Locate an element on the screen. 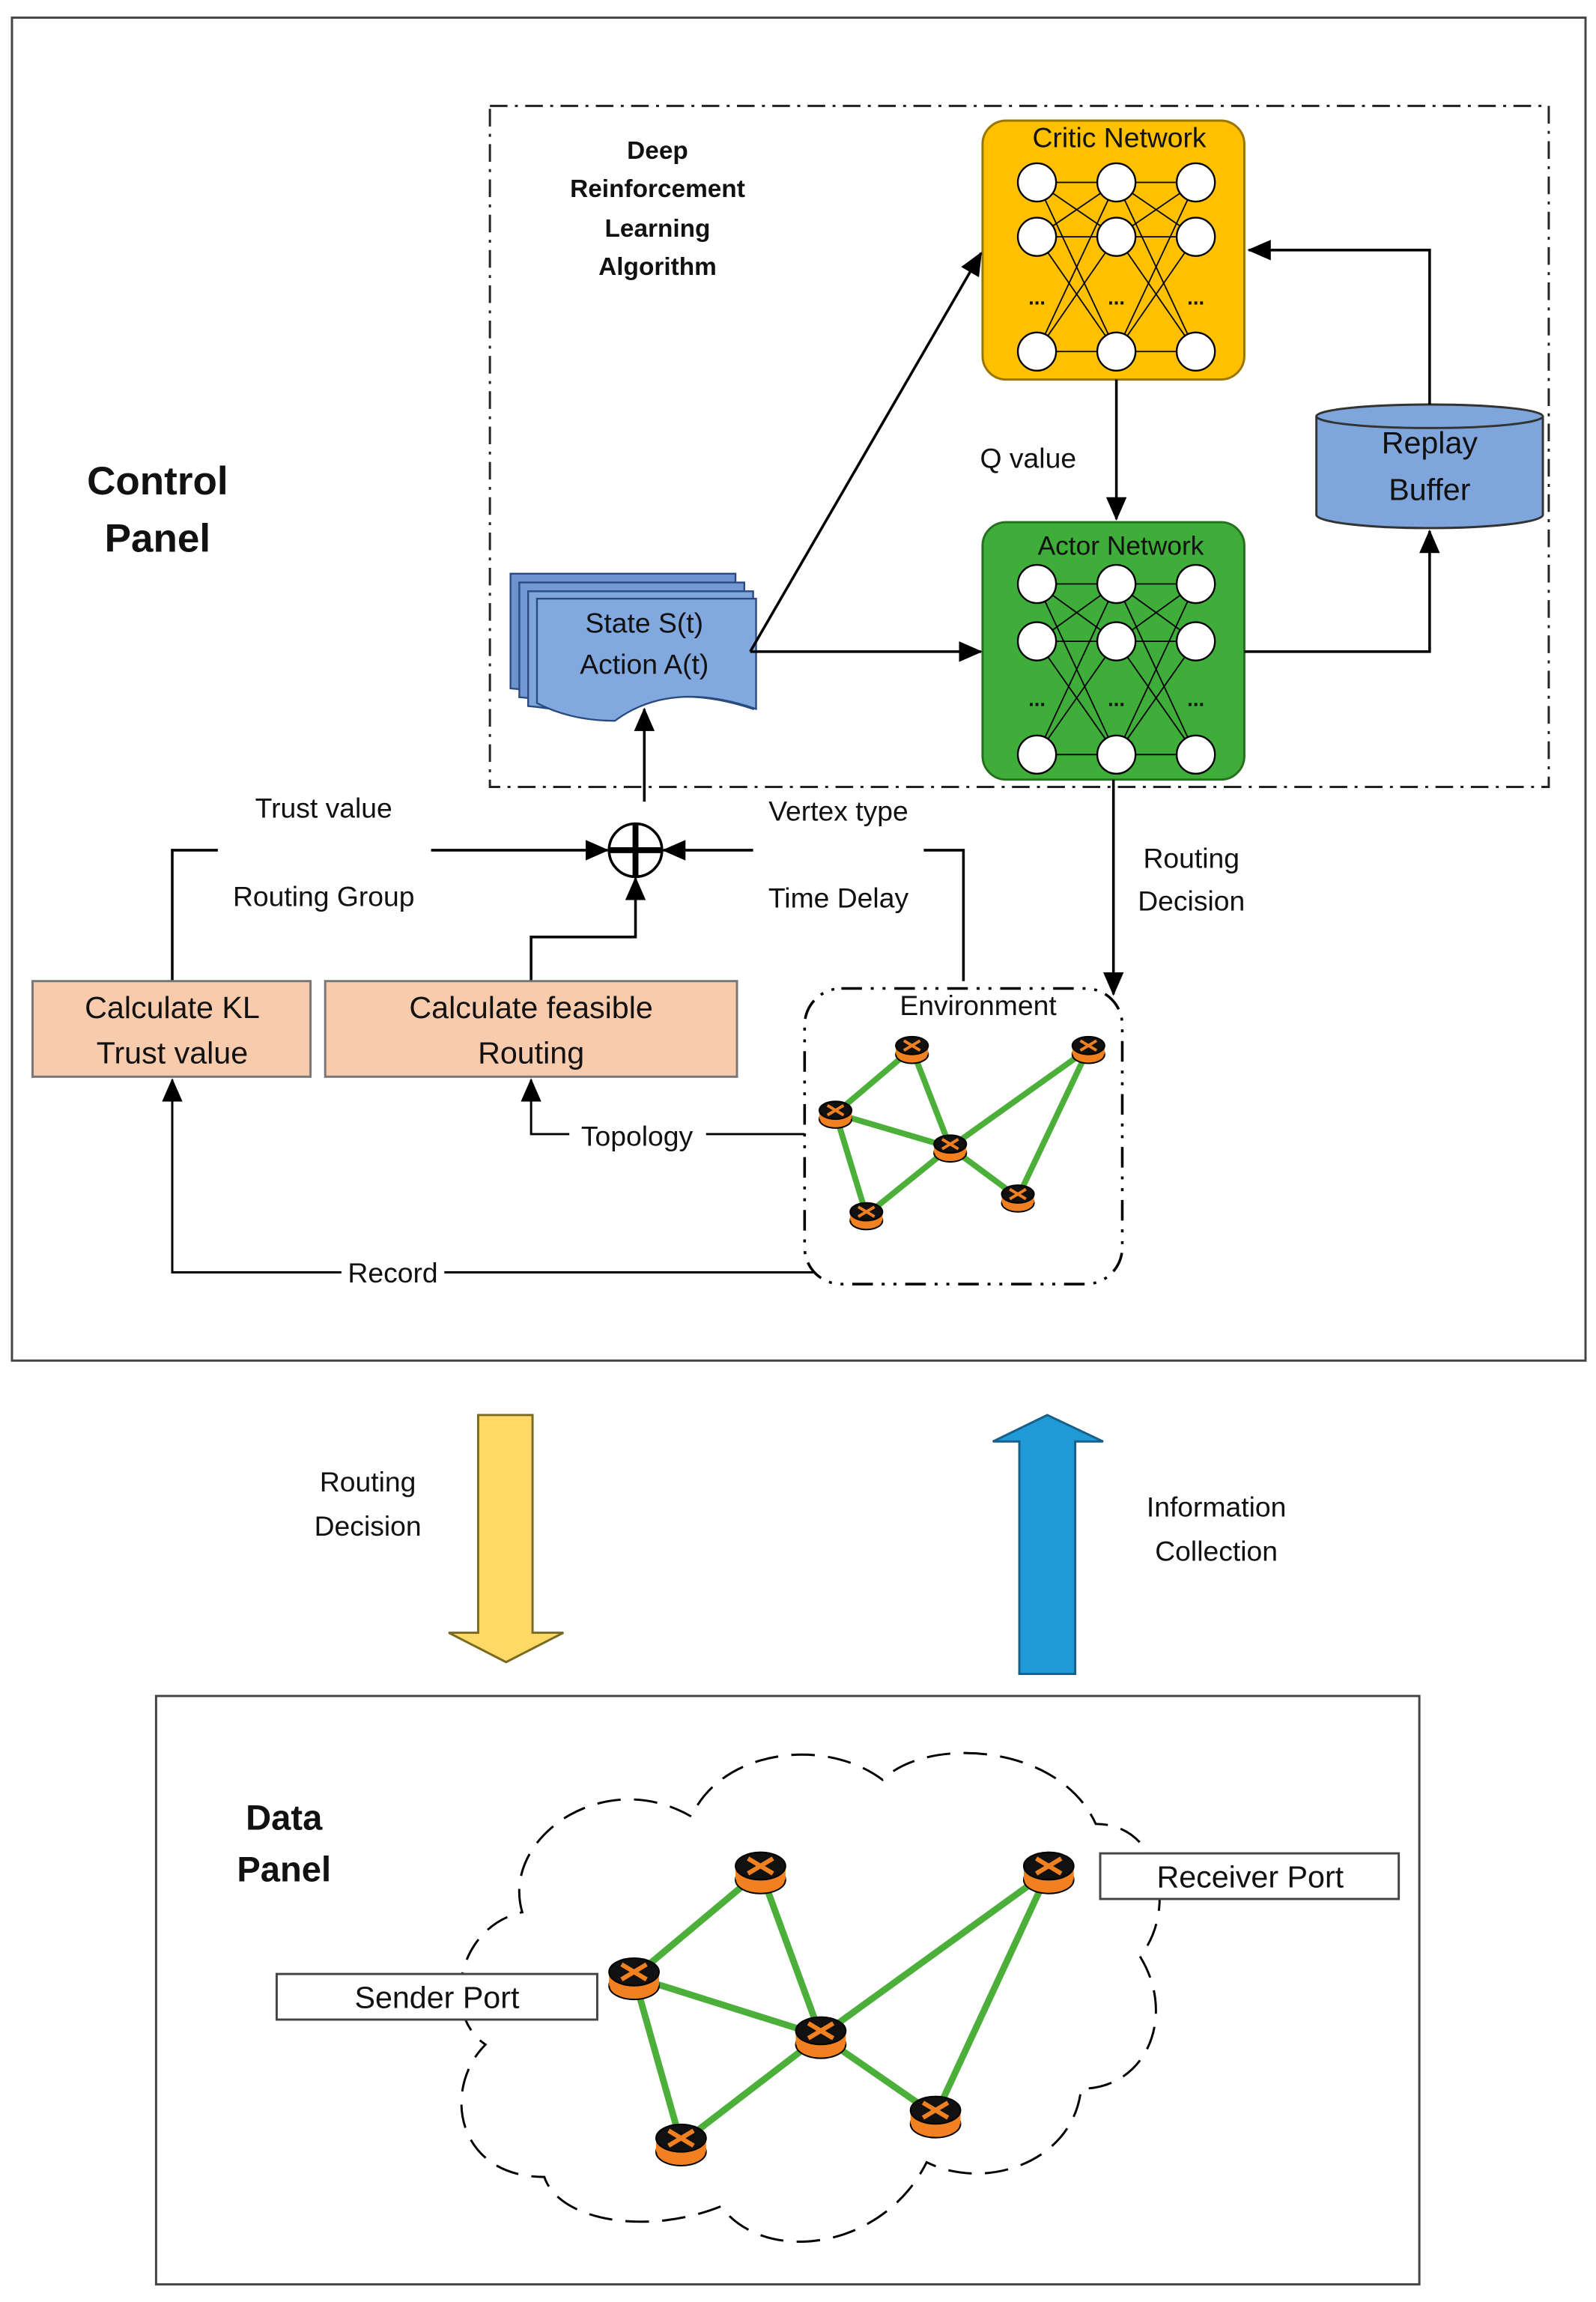 This screenshot has height=2302, width=1596. svg-text: Learning is located at coordinates (658, 229).